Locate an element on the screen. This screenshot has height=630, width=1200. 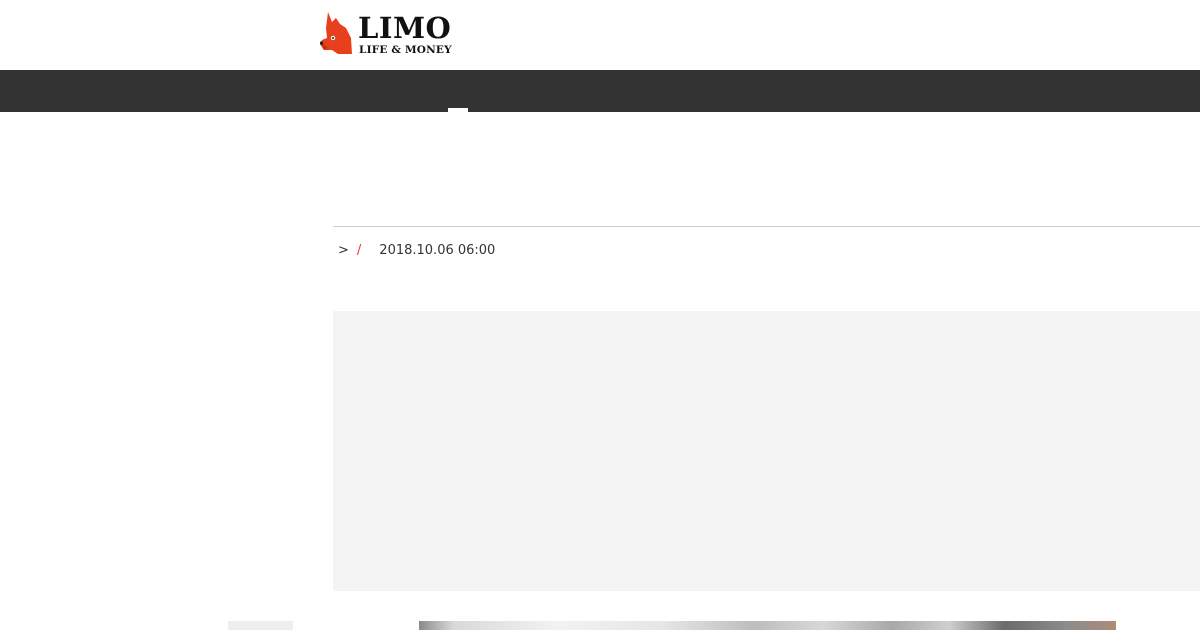
breadcrumb-divider is located at coordinates (766, 226).